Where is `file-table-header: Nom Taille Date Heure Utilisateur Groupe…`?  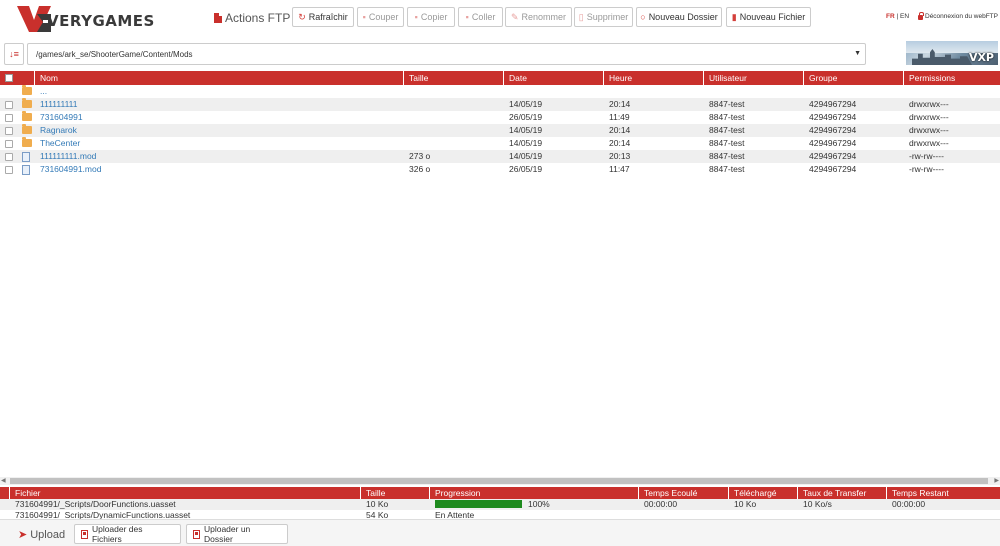
file-table-header: Nom Taille Date Heure Utilisateur Groupe… is located at coordinates (500, 78).